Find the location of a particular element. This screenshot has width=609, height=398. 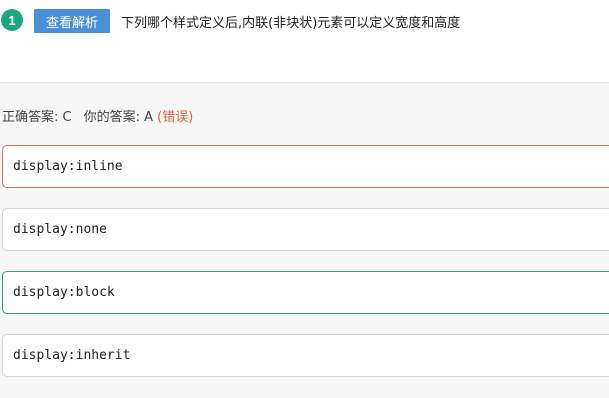

question-number-badge: 1 is located at coordinates (12, 20).